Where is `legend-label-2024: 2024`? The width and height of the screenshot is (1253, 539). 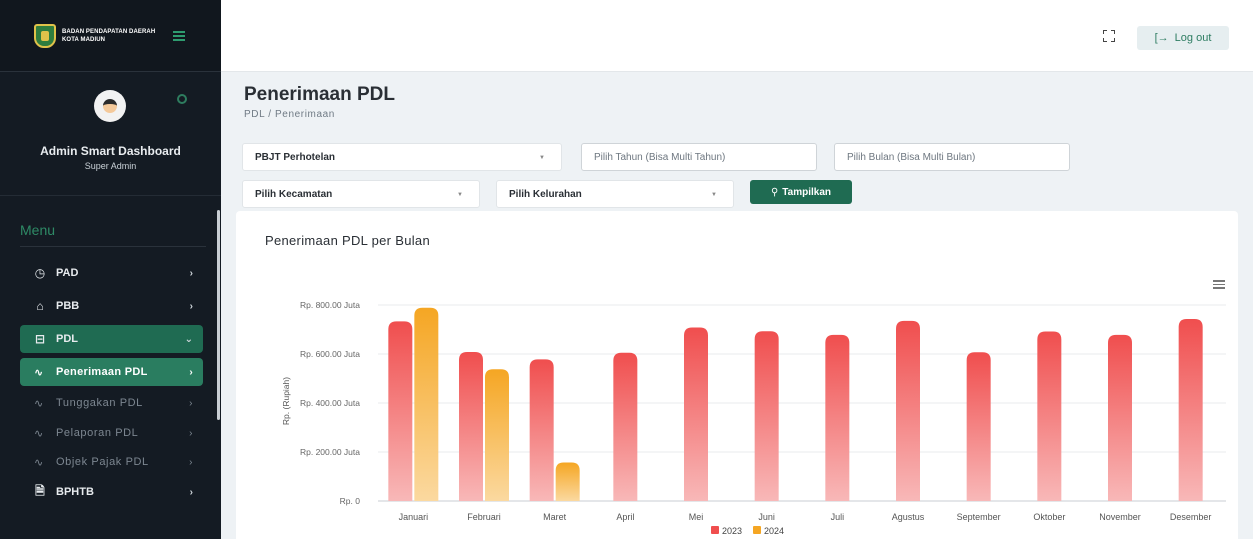 legend-label-2024: 2024 is located at coordinates (774, 531).